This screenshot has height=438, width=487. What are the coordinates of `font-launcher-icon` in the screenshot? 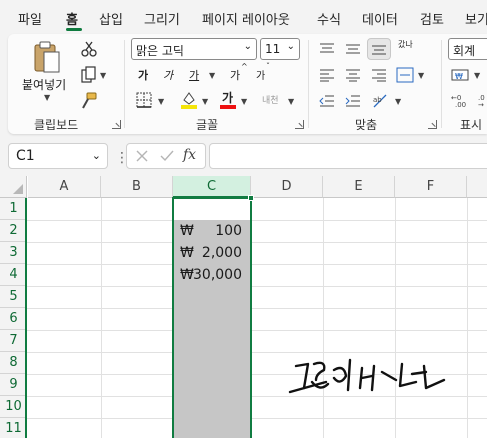 It's located at (299, 124).